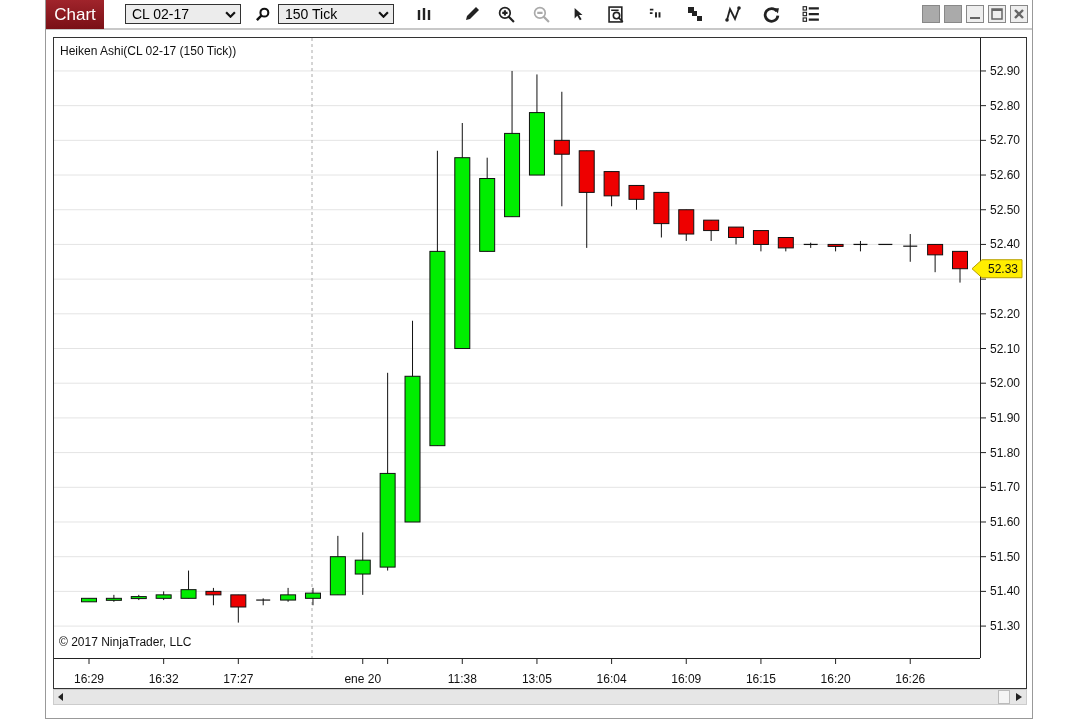 This screenshot has height=720, width=1080. Describe the element at coordinates (262, 14) in the screenshot. I see `search-icon` at that location.